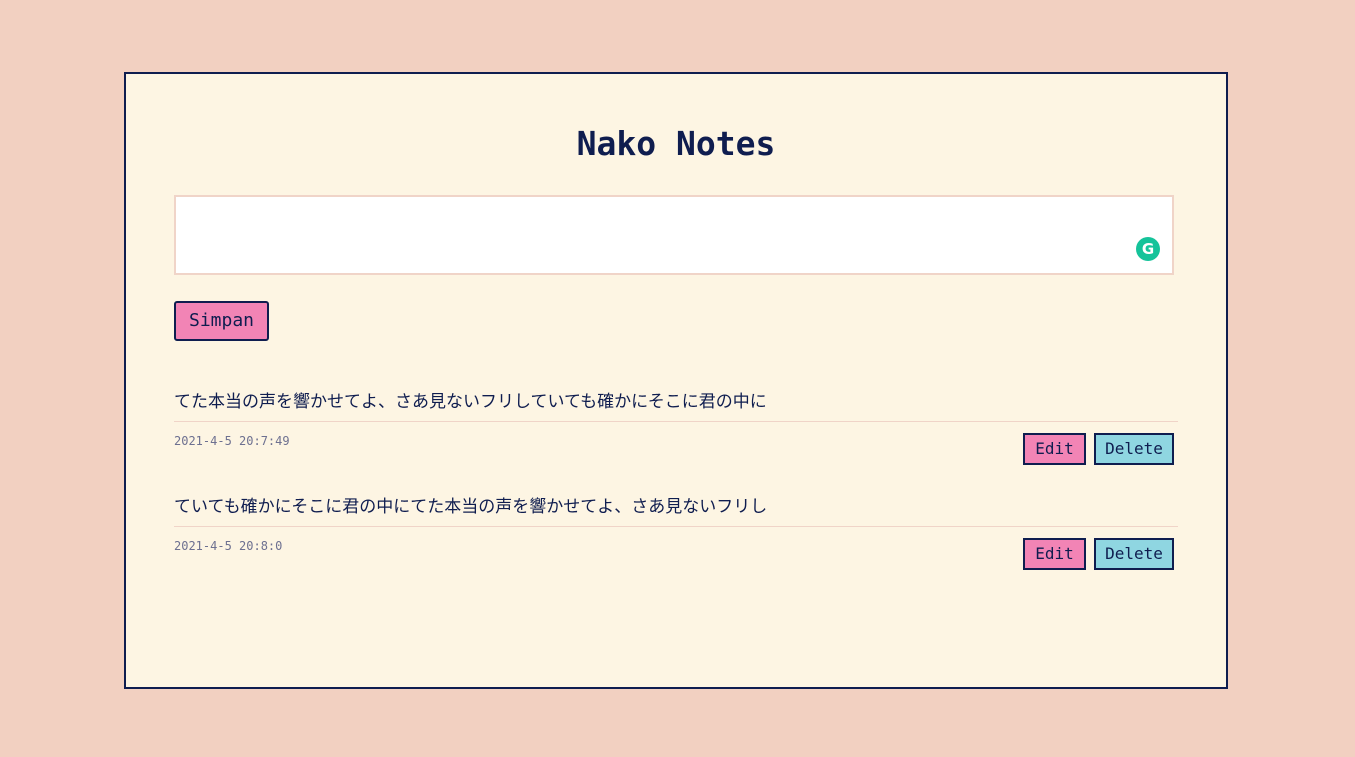 This screenshot has height=757, width=1355. I want to click on page-title: Nako Notes, so click(676, 143).